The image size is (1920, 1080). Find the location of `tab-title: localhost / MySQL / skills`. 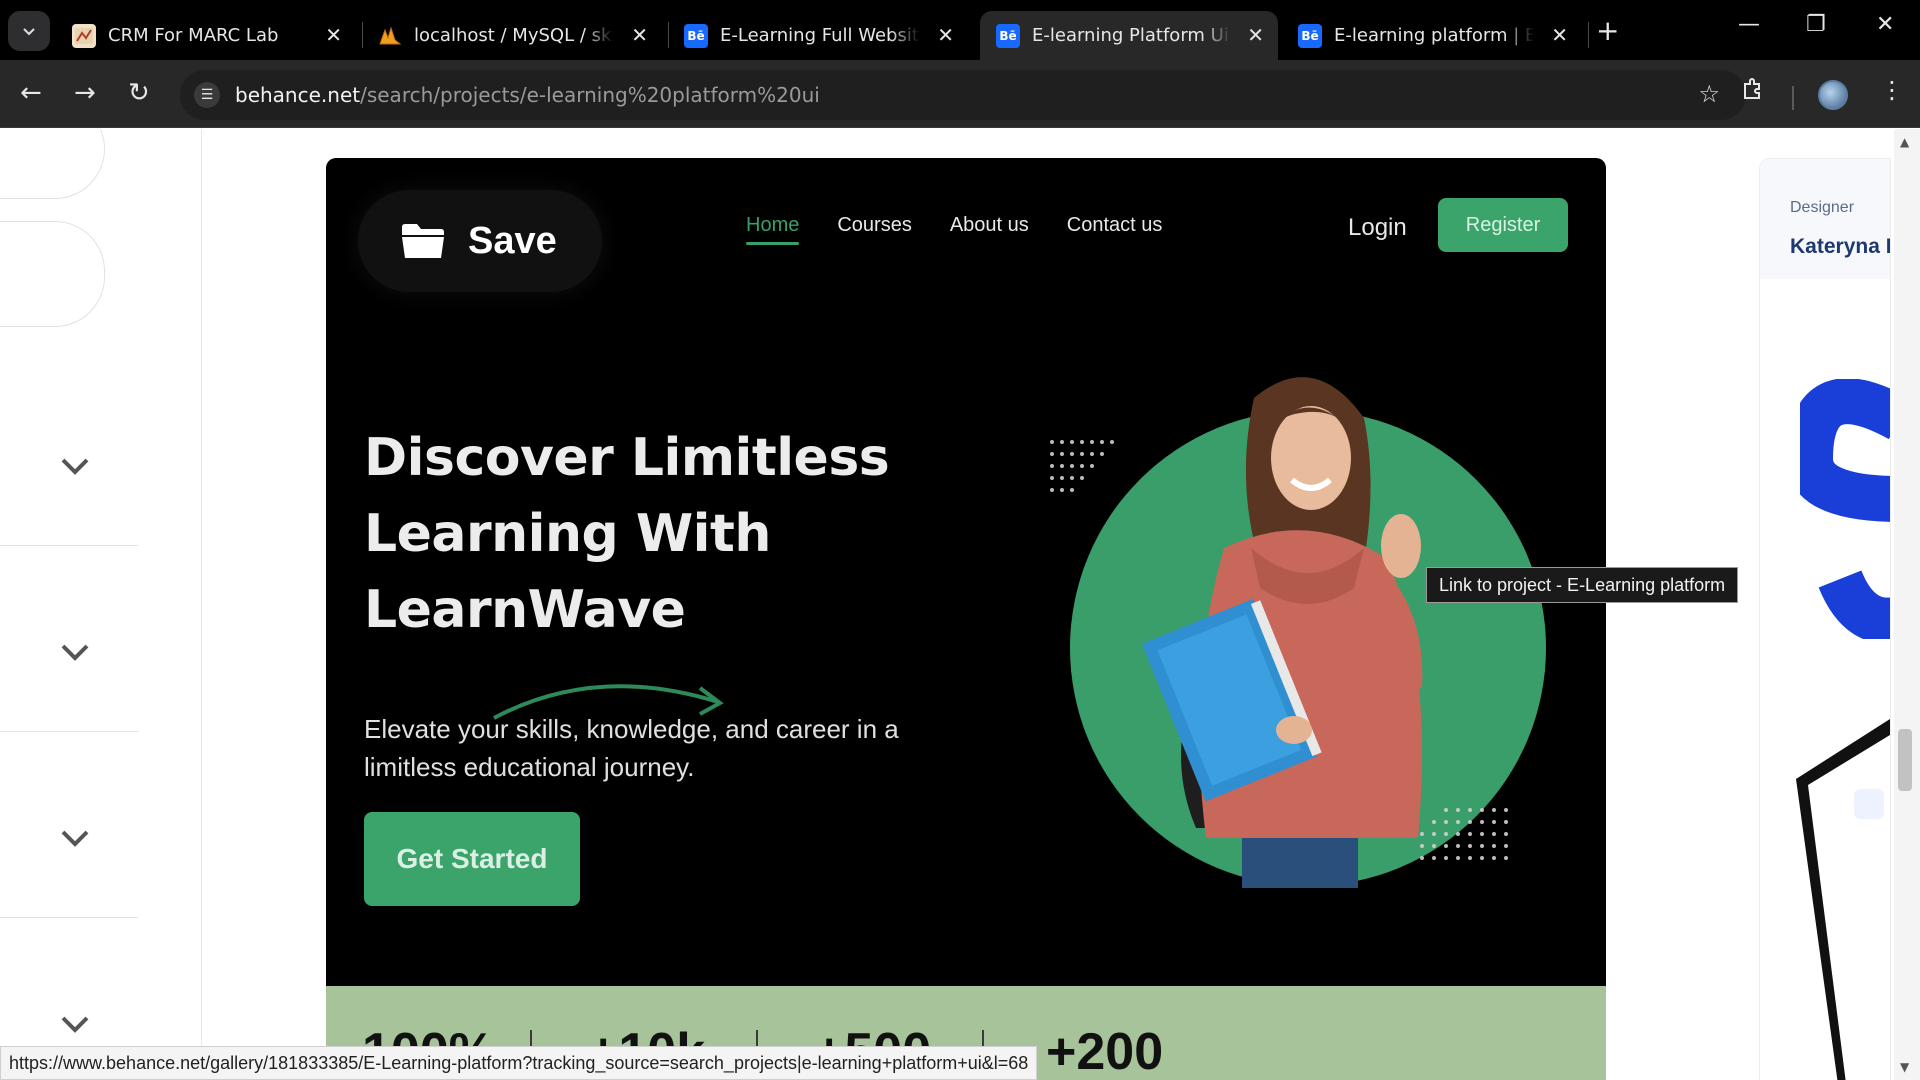

tab-title: localhost / MySQL / skills is located at coordinates (514, 35).